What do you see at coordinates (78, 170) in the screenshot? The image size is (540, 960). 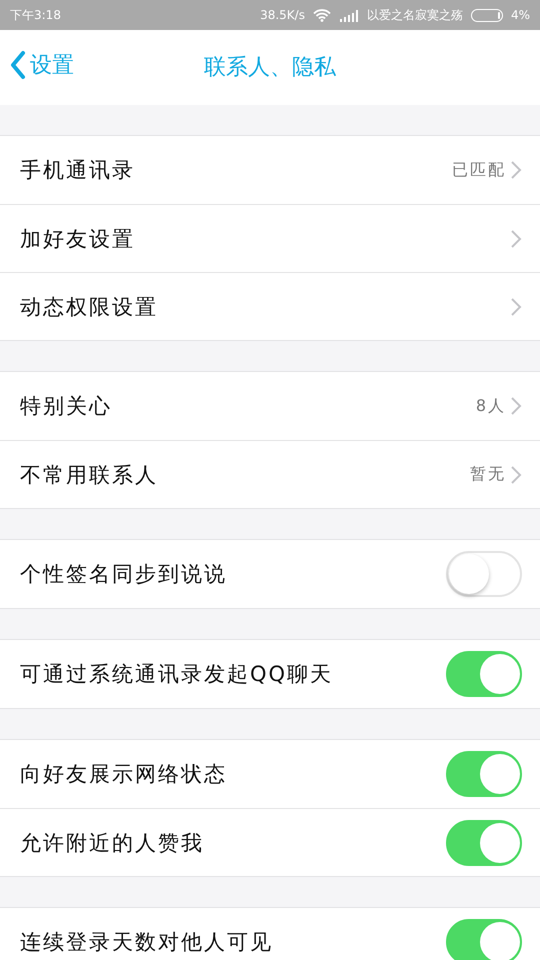 I see `row-label: 手机通讯录` at bounding box center [78, 170].